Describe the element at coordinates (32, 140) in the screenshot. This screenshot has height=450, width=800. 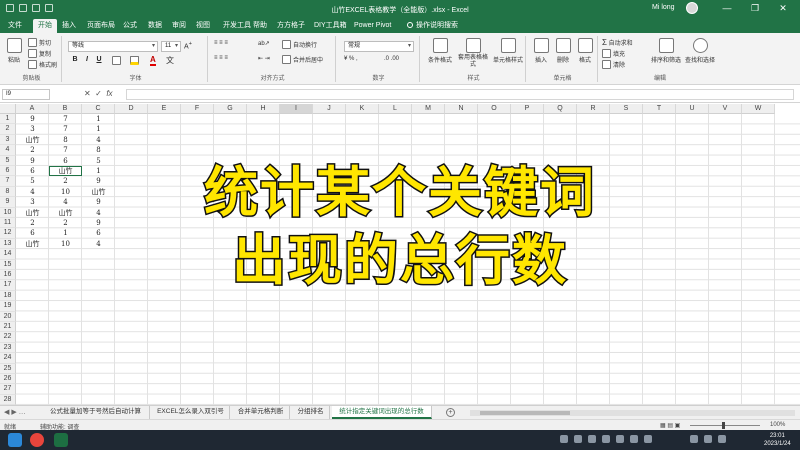
I see `table-cell: 山竹` at that location.